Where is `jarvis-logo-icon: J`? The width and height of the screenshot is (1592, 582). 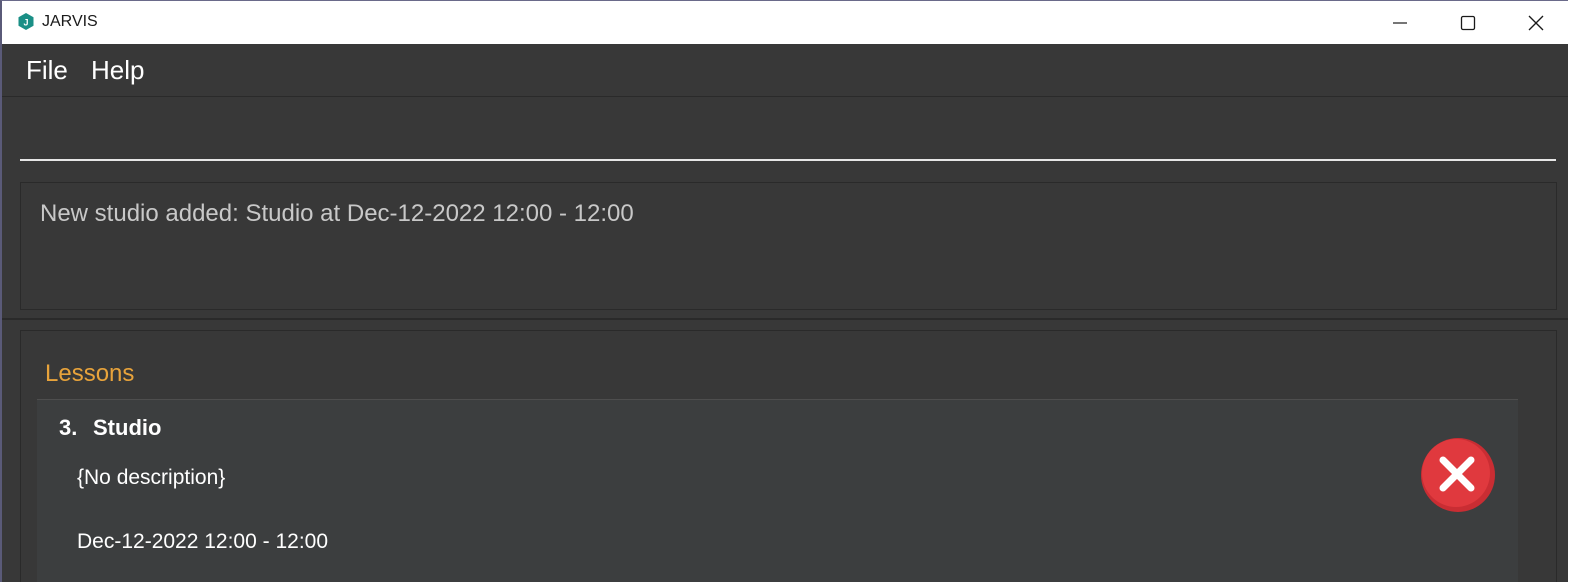 jarvis-logo-icon: J is located at coordinates (26, 21).